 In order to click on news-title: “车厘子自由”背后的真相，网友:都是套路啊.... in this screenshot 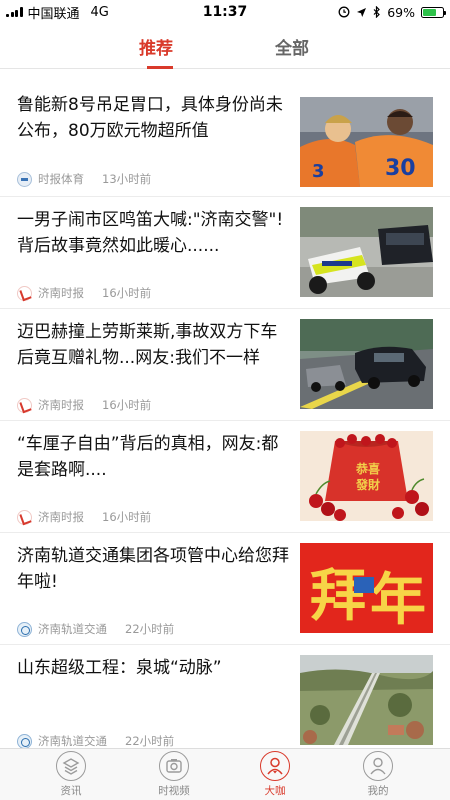, I will do `click(154, 457)`.